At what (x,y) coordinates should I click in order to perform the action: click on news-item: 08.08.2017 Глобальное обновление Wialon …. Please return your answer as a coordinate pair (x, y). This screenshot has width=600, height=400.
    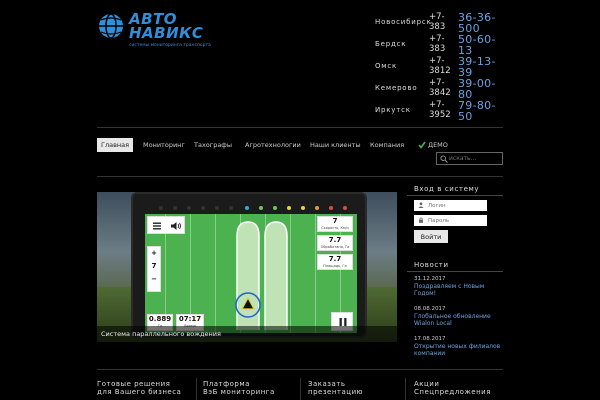
    Looking at the image, I should click on (460, 316).